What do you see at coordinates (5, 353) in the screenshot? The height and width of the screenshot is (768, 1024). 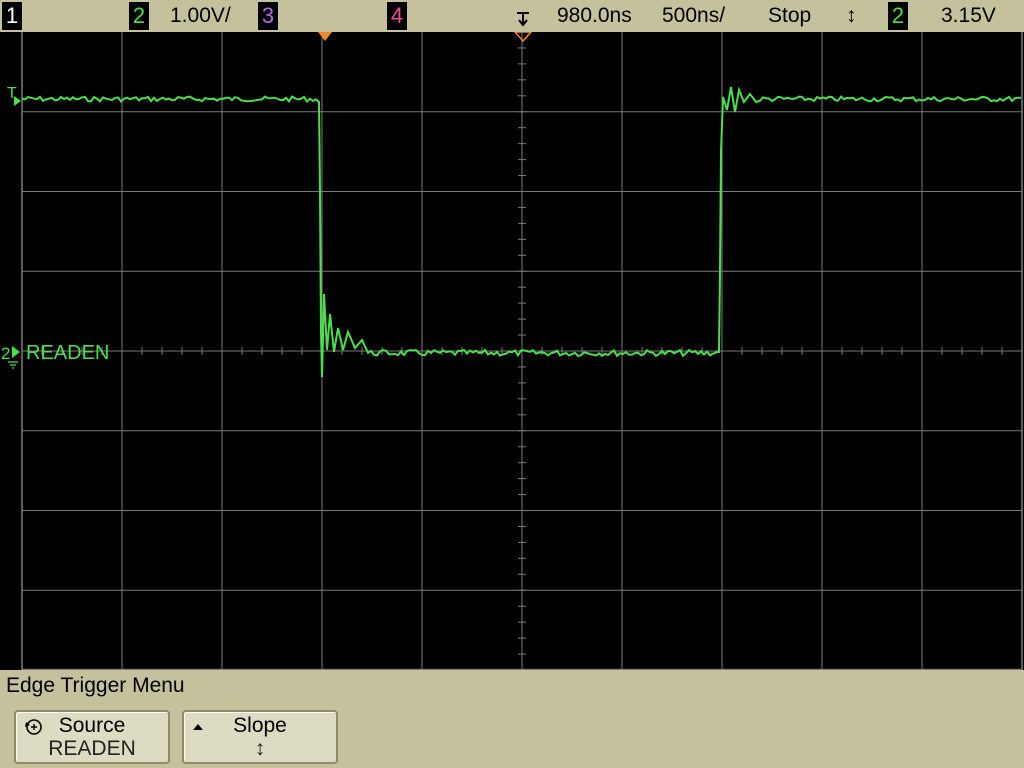 I see `channel-2-ground-marker: 2` at bounding box center [5, 353].